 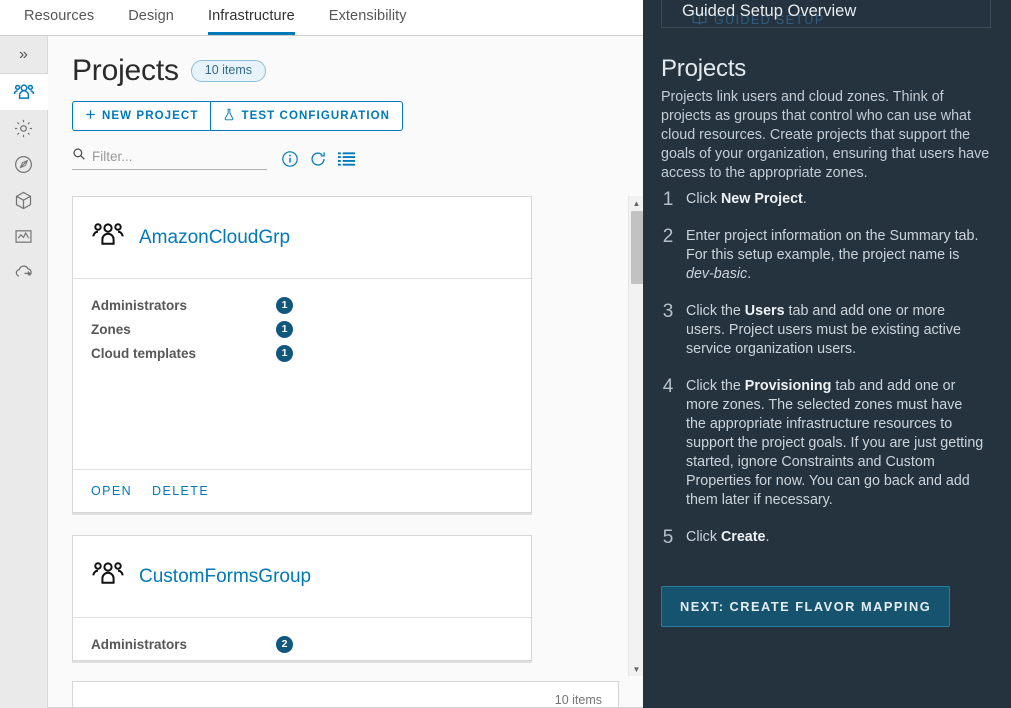 What do you see at coordinates (769, 11) in the screenshot?
I see `tooltip-text: Guided Setup Overview` at bounding box center [769, 11].